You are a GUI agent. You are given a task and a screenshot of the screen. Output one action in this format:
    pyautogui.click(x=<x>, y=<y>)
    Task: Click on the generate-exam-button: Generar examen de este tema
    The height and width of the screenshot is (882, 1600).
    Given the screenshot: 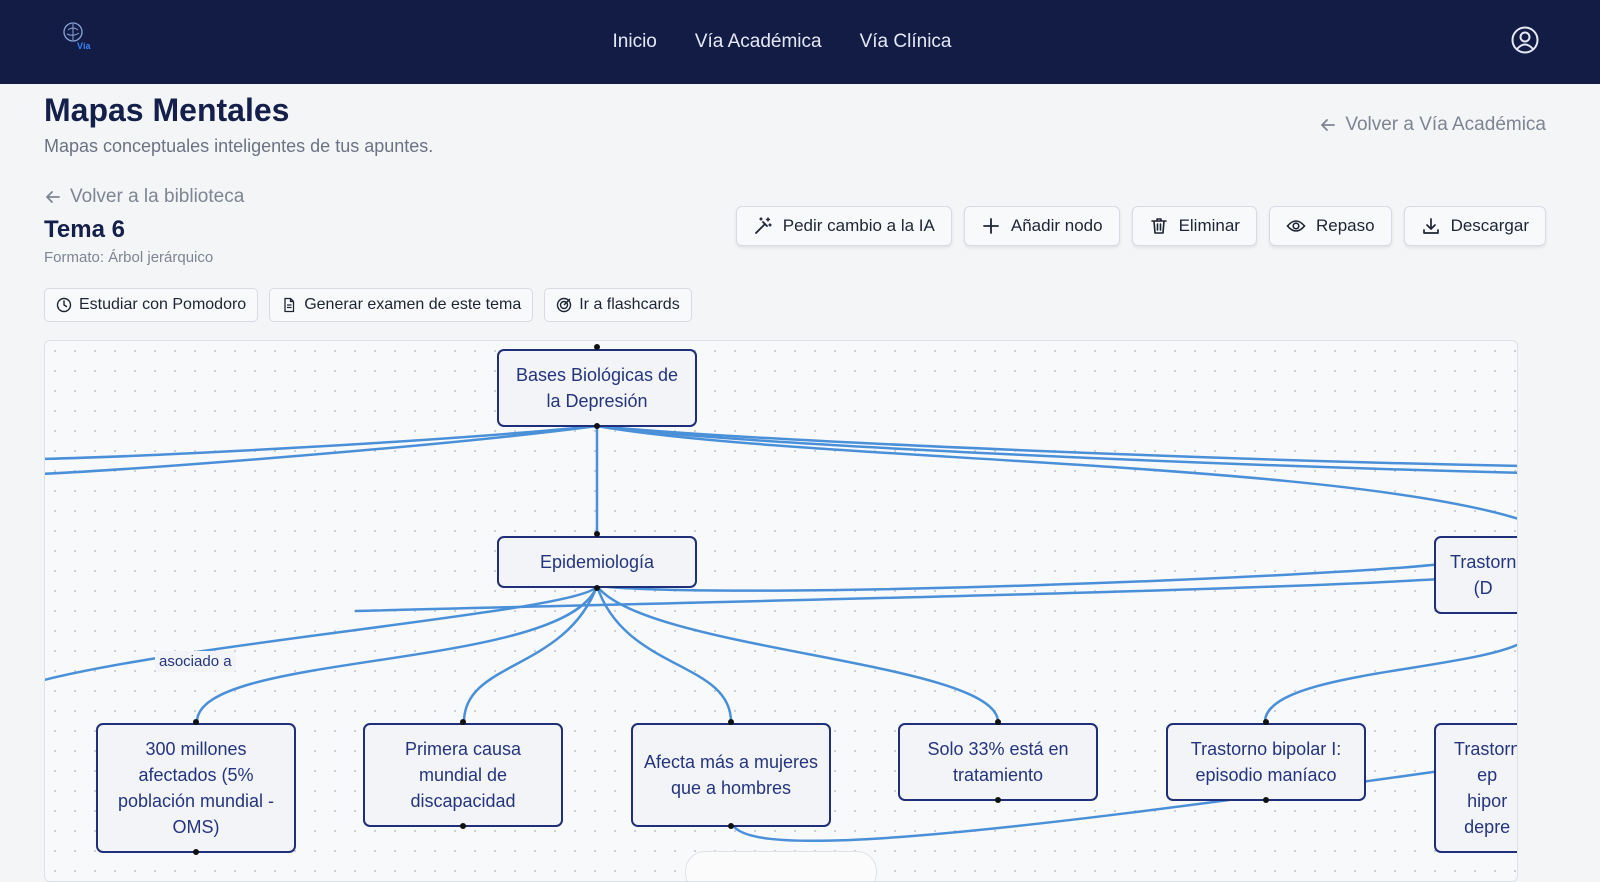 What is the action you would take?
    pyautogui.click(x=401, y=305)
    